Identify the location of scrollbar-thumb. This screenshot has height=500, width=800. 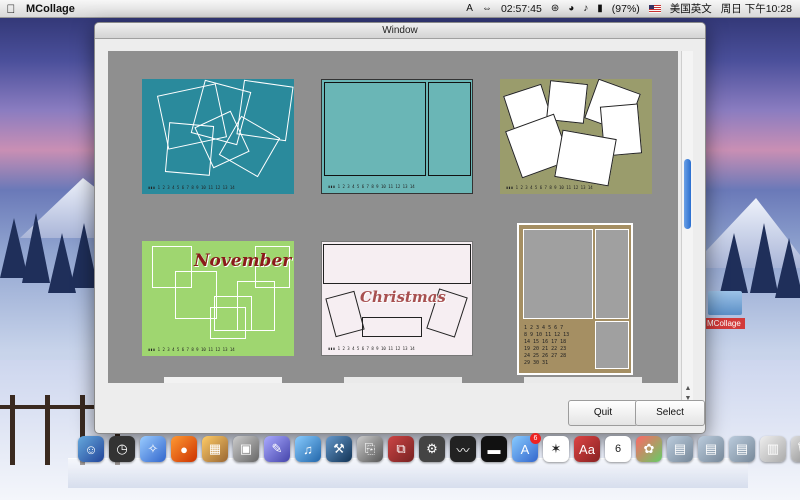
(687, 194).